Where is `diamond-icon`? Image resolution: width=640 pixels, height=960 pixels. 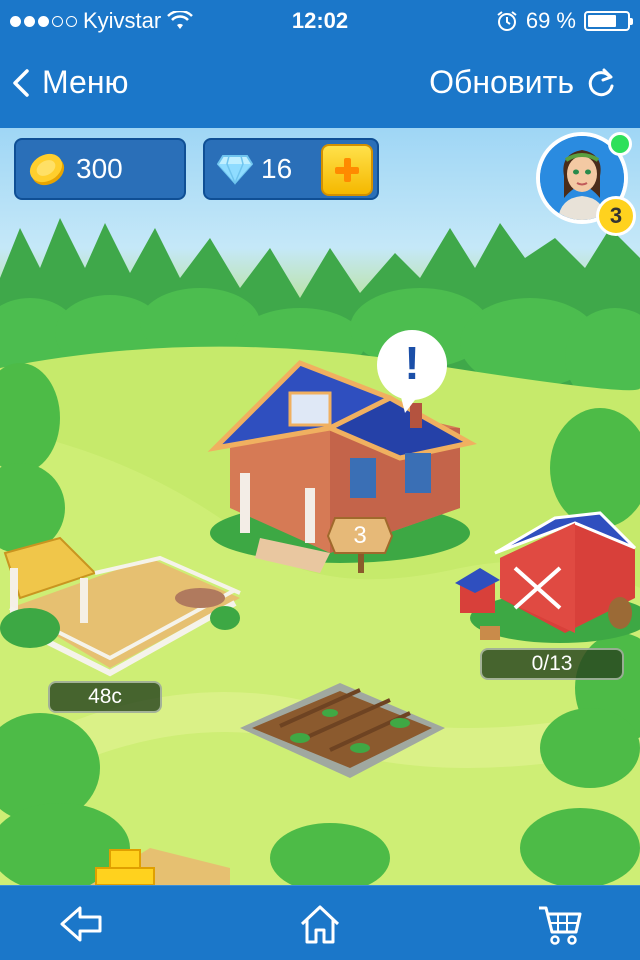
diamond-icon is located at coordinates (235, 170).